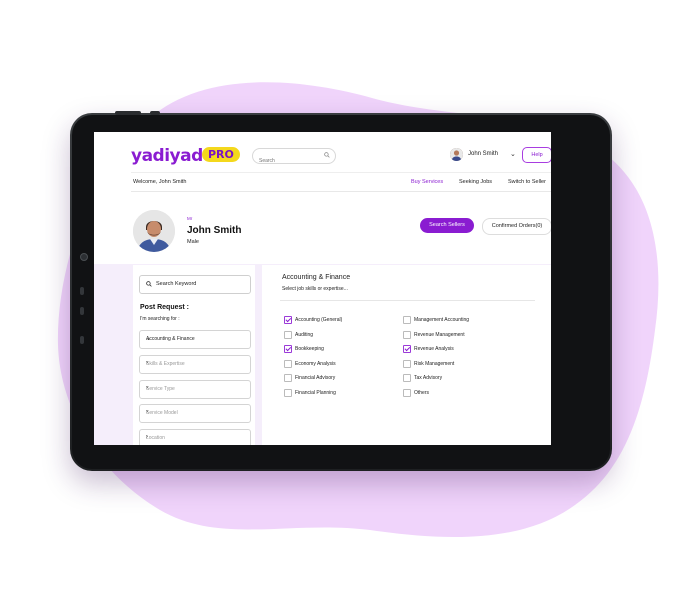  I want to click on skill-checkbox-label: Economy Analysis, so click(315, 364).